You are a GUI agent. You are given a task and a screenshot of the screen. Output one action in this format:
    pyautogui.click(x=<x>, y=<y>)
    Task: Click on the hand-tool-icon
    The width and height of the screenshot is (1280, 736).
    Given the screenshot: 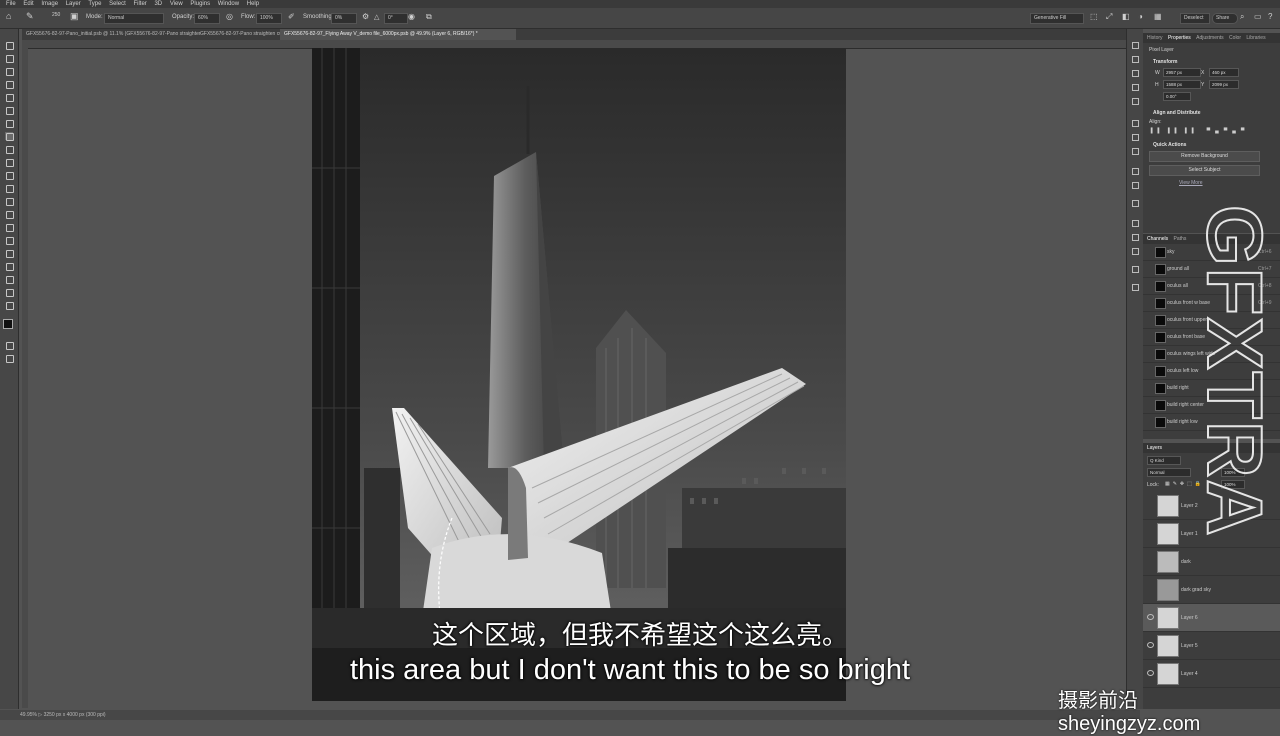 What is the action you would take?
    pyautogui.click(x=9, y=279)
    